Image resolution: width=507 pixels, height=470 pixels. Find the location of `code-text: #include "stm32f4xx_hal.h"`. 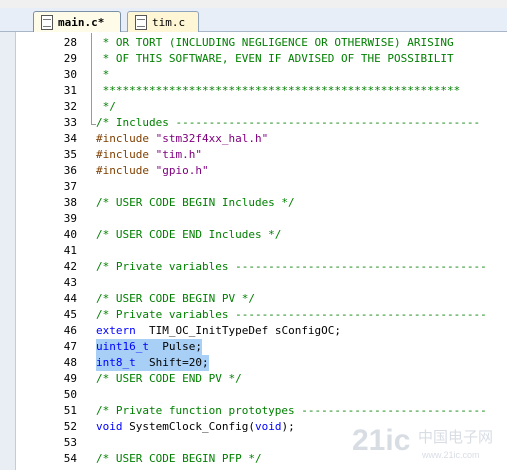

code-text: #include "stm32f4xx_hal.h" is located at coordinates (182, 139).